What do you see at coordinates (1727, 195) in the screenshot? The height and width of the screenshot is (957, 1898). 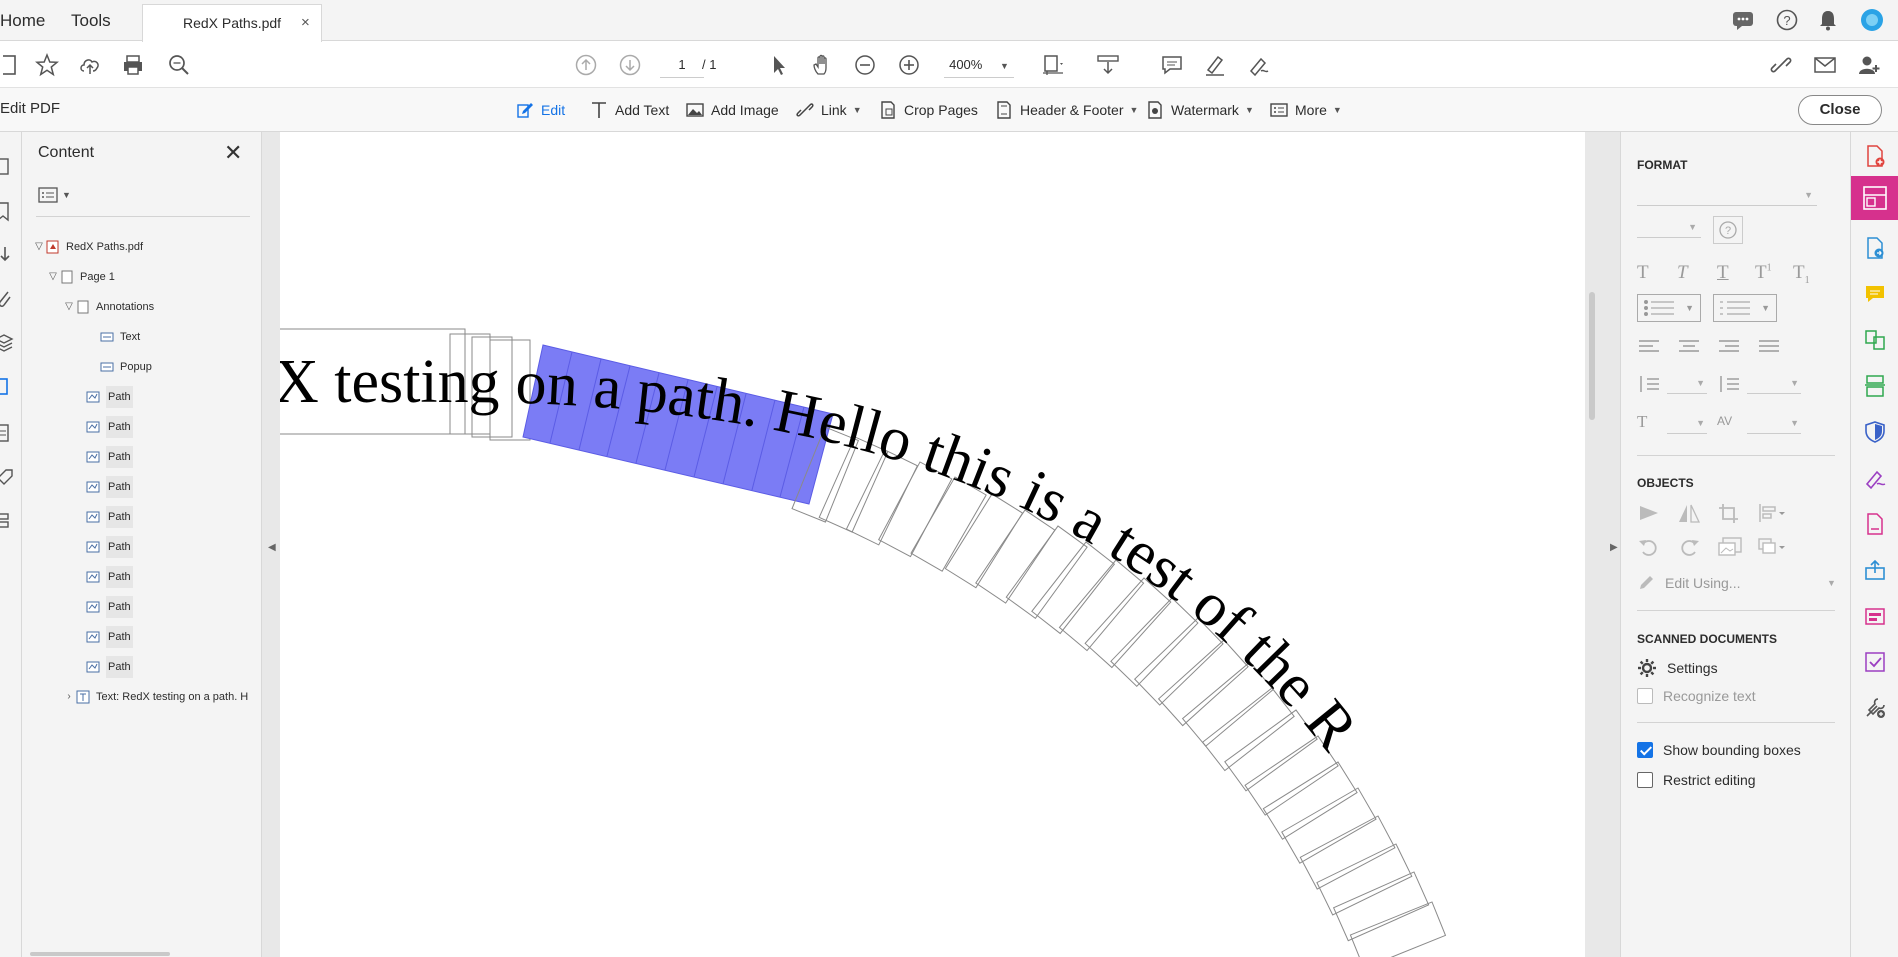 I see `font-family-select: ▼` at bounding box center [1727, 195].